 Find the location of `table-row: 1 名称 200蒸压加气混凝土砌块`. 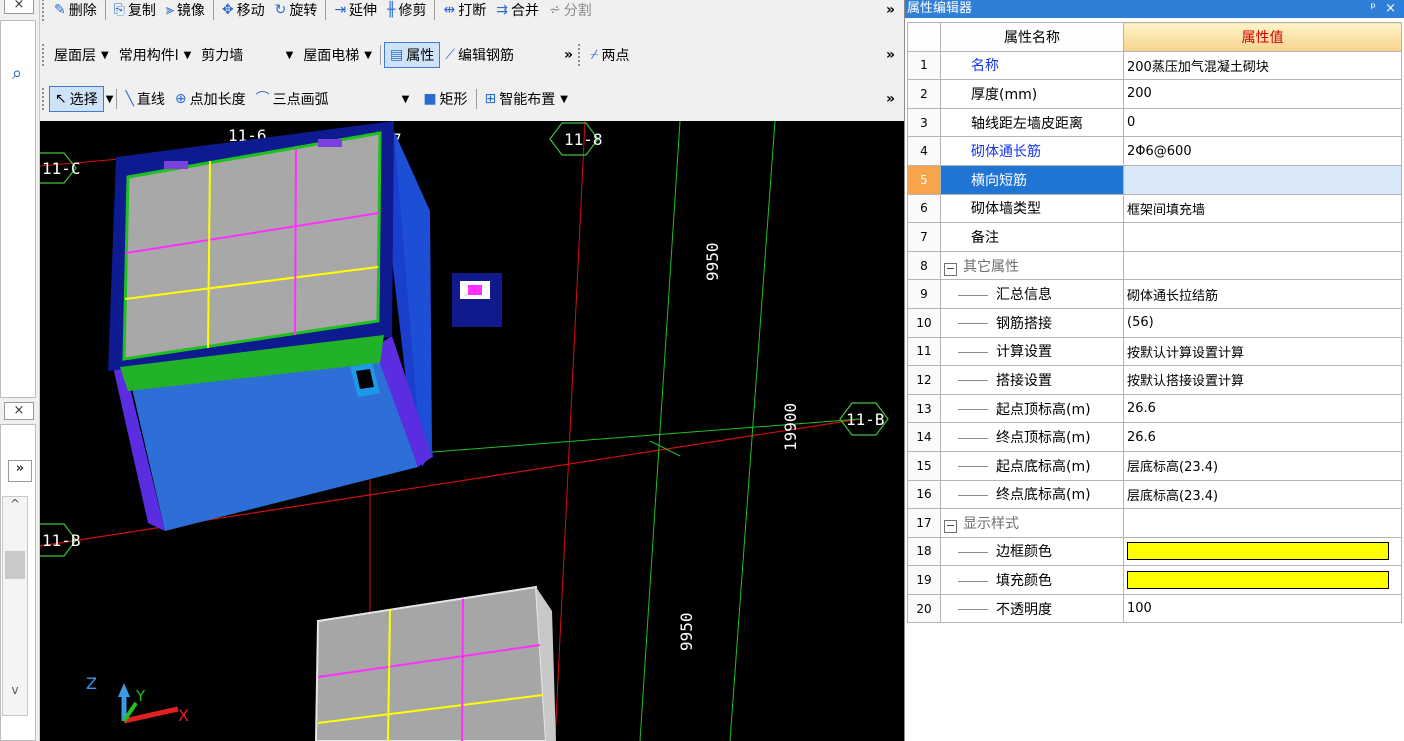

table-row: 1 名称 200蒸压加气混凝土砌块 is located at coordinates (1154, 65).